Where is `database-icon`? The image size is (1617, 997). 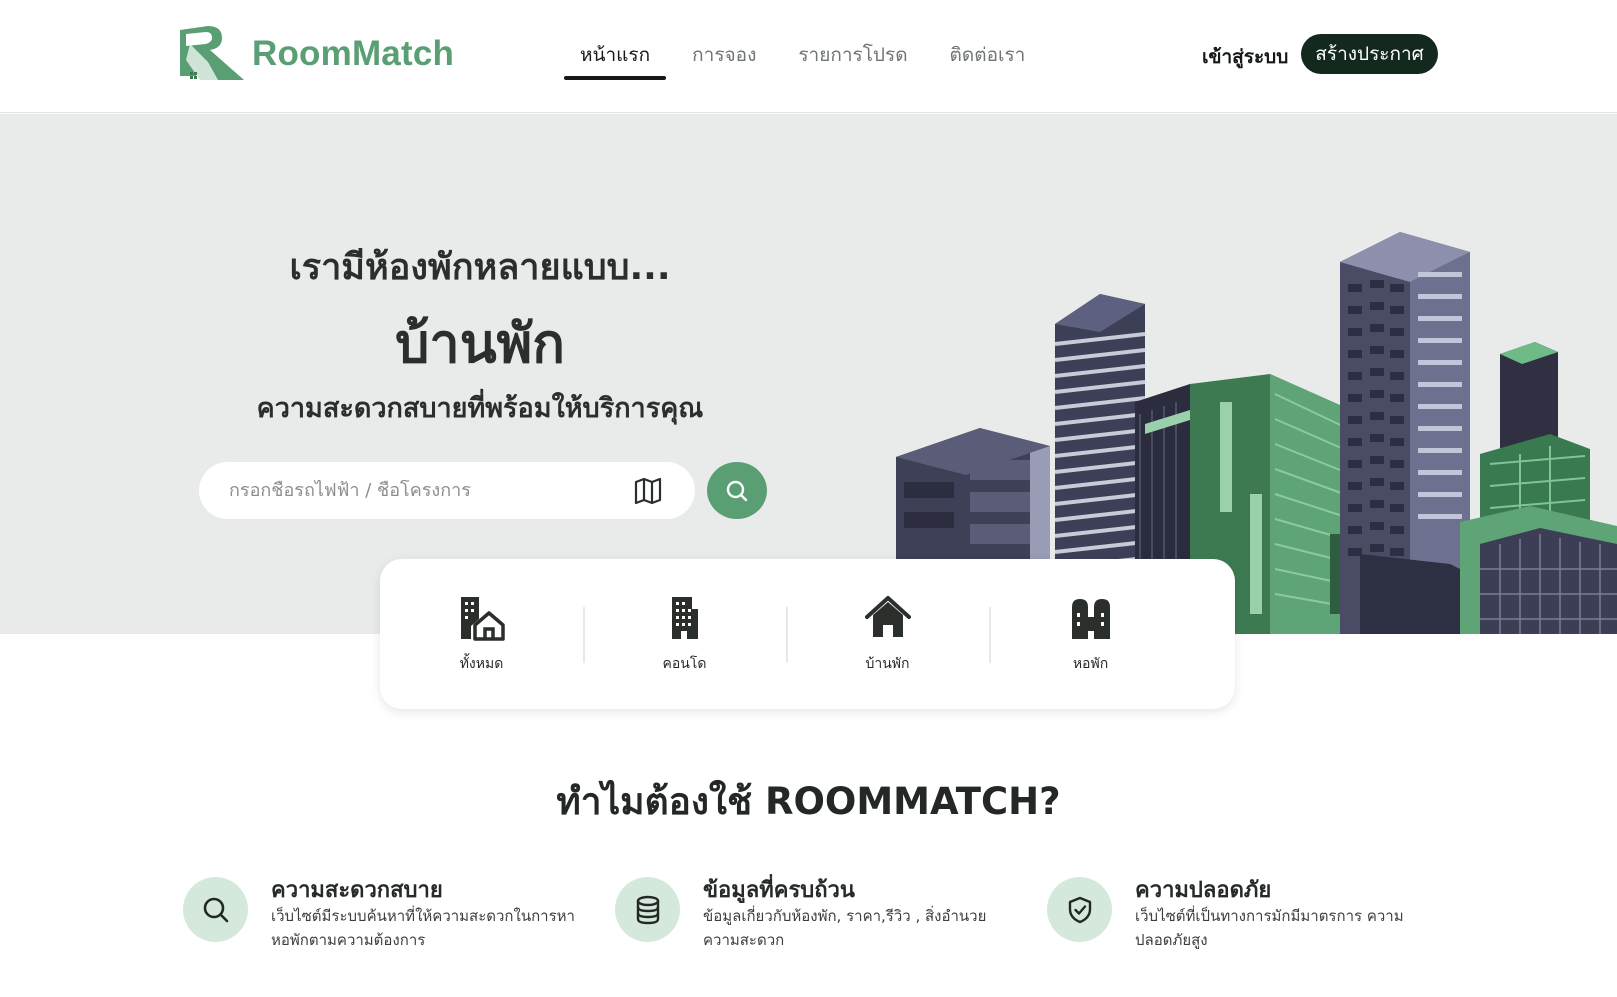 database-icon is located at coordinates (647, 909).